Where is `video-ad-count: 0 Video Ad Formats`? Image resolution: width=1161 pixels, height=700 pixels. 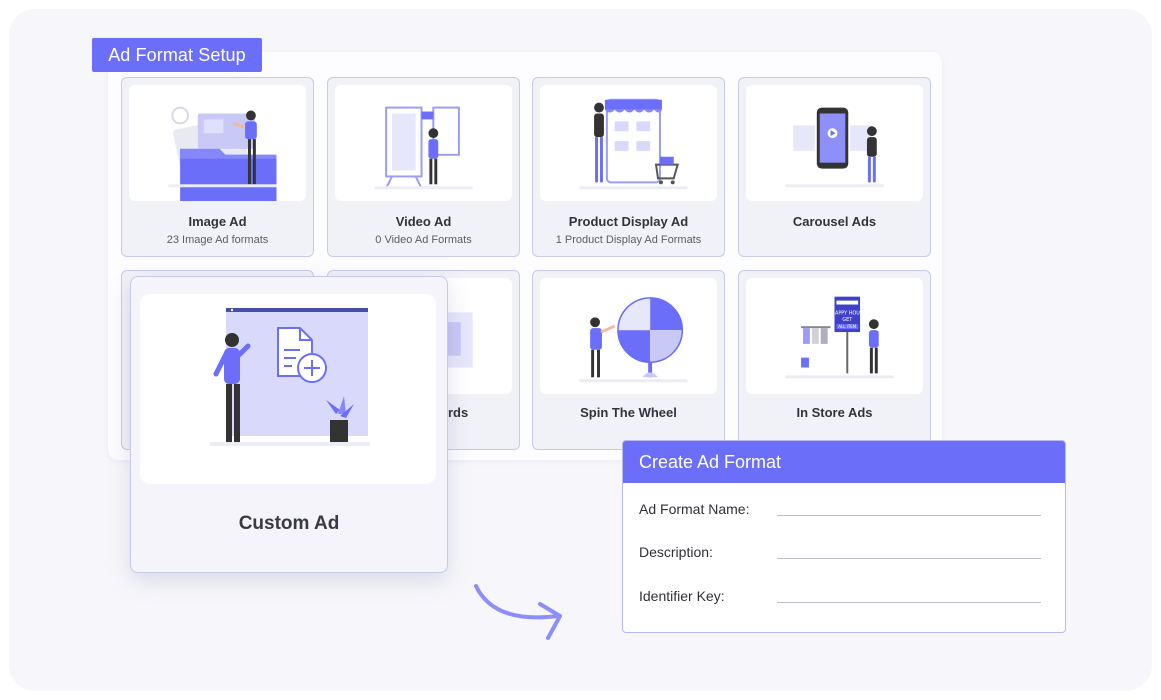 video-ad-count: 0 Video Ad Formats is located at coordinates (423, 240).